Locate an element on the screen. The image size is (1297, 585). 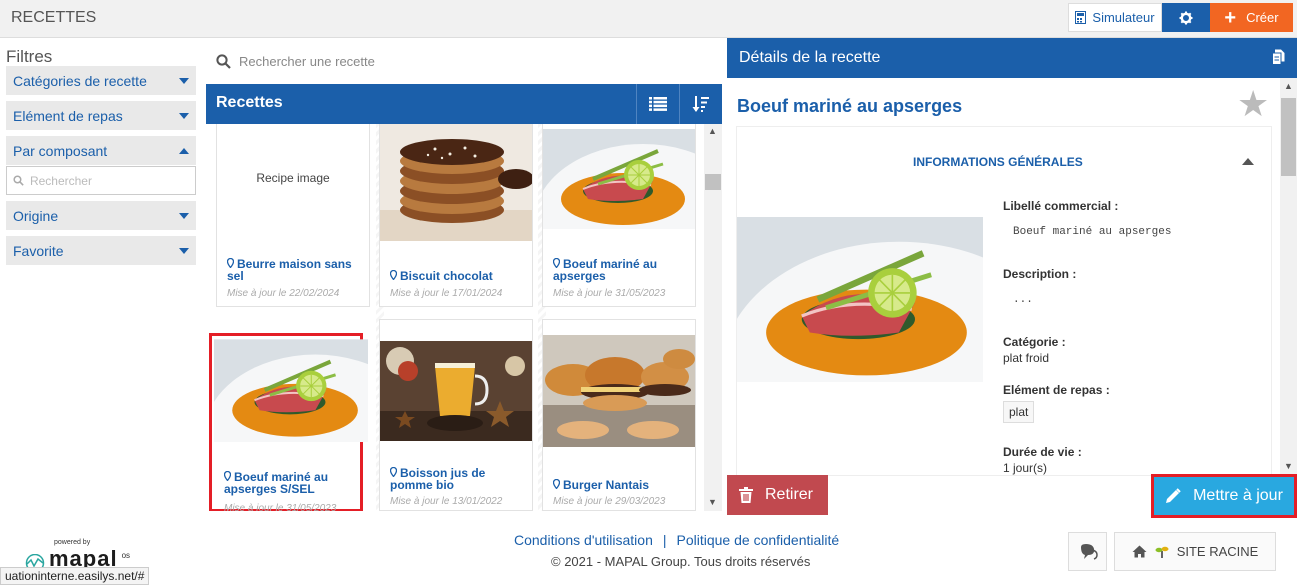
recipes-header: Recettes is located at coordinates (464, 104).